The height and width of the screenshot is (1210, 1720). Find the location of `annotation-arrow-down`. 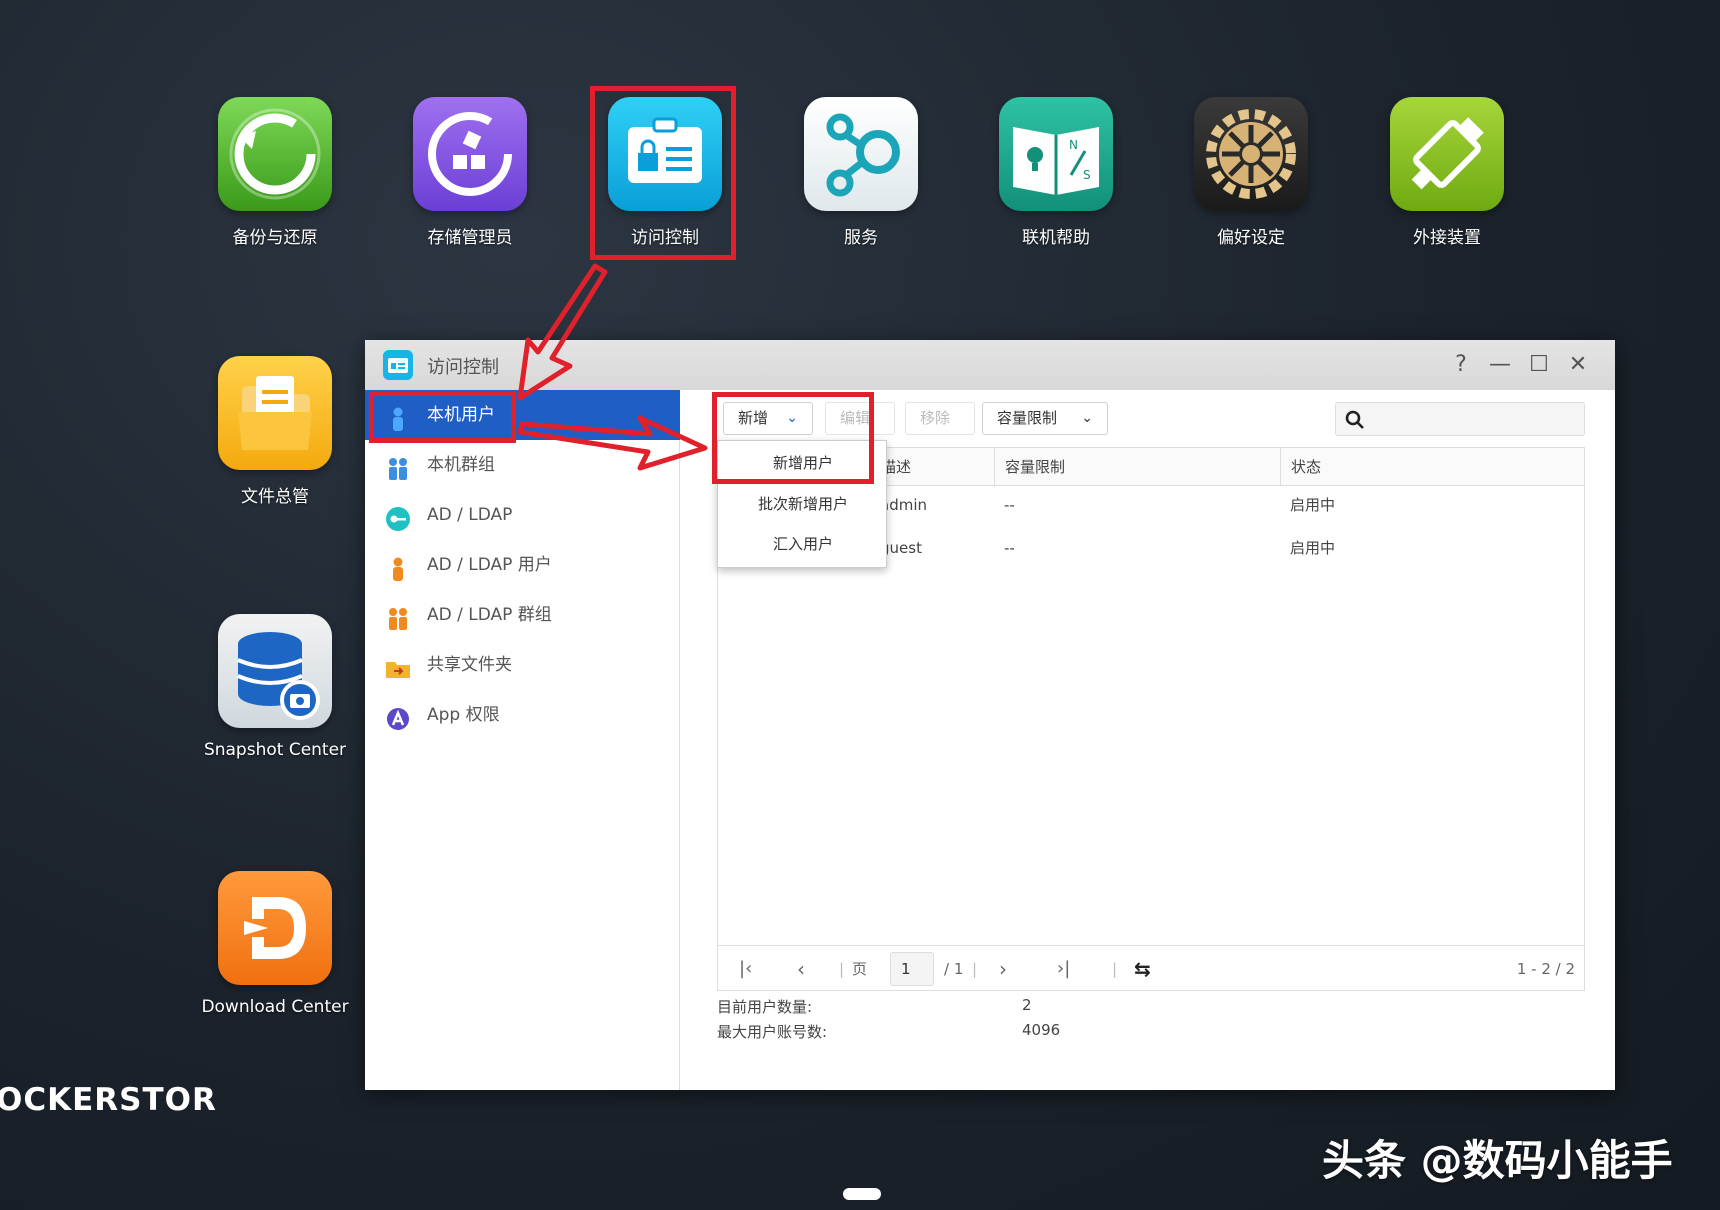

annotation-arrow-down is located at coordinates (562, 332).